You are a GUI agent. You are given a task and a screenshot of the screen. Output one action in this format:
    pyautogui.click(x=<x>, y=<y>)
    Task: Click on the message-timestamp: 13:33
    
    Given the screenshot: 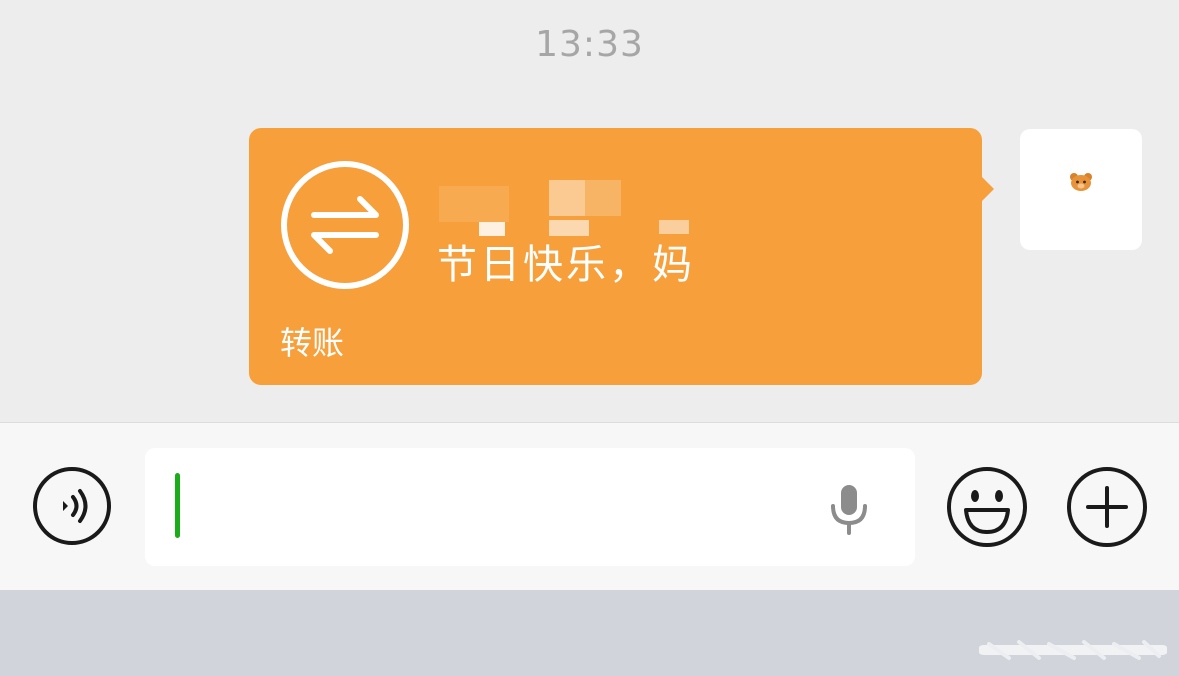 What is the action you would take?
    pyautogui.click(x=589, y=44)
    